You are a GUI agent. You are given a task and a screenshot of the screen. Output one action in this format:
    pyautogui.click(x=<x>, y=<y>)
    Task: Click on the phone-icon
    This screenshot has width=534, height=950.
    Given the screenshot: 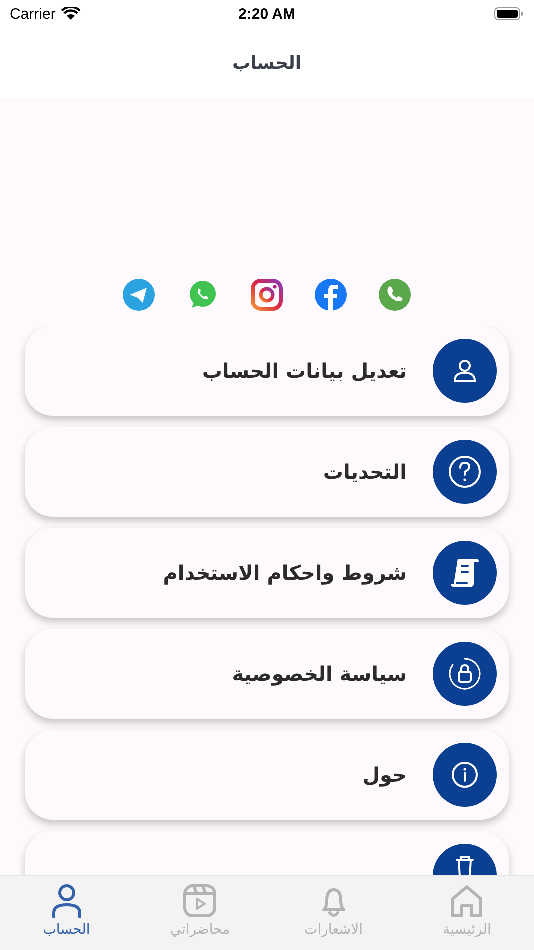 What is the action you would take?
    pyautogui.click(x=395, y=295)
    